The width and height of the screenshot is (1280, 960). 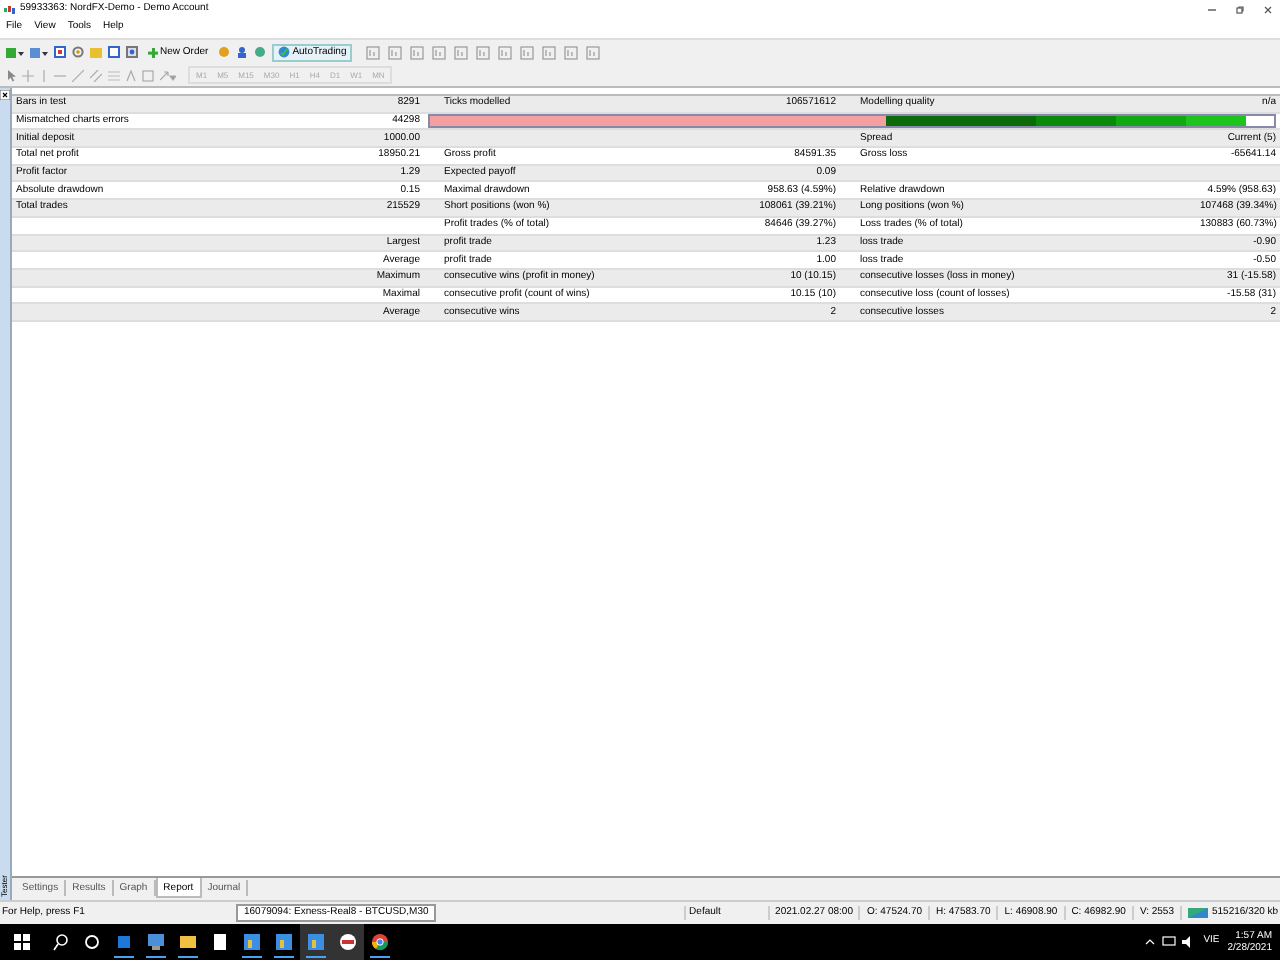 What do you see at coordinates (348, 942) in the screenshot?
I see `circle-app-icon` at bounding box center [348, 942].